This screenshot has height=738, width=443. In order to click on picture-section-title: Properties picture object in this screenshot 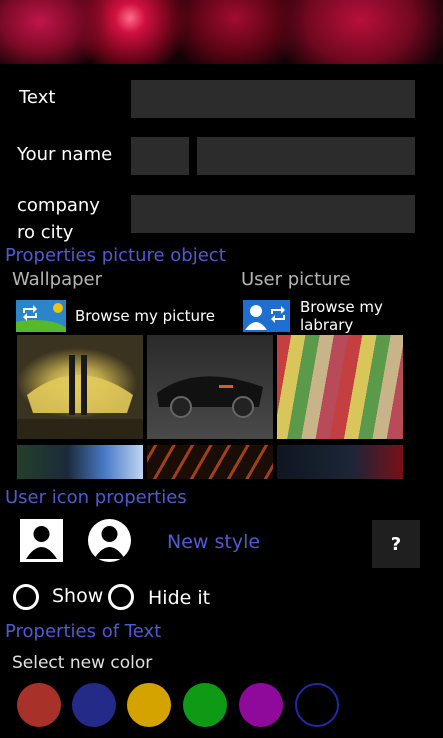, I will do `click(115, 255)`.